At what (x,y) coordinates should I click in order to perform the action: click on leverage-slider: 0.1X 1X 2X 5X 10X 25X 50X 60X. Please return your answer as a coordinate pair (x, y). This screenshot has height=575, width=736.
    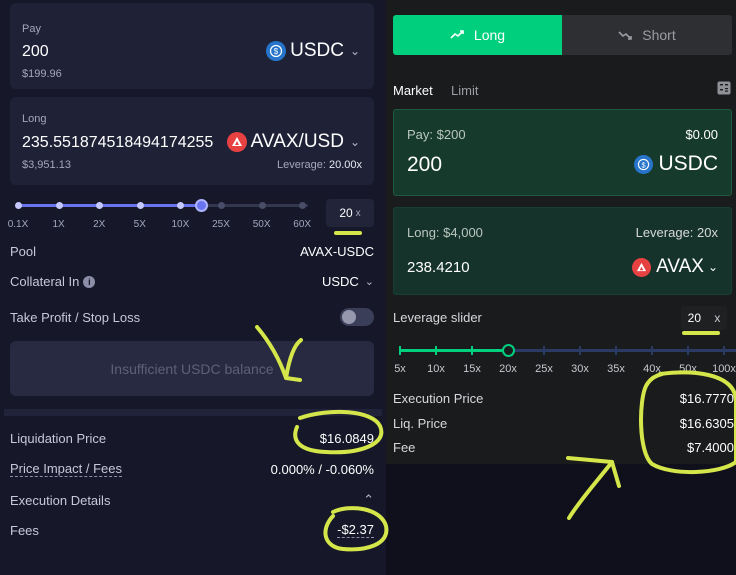
    Looking at the image, I should click on (159, 214).